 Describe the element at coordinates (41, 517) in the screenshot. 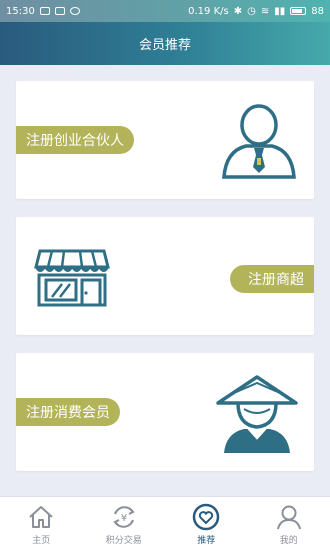

I see `home-icon` at that location.